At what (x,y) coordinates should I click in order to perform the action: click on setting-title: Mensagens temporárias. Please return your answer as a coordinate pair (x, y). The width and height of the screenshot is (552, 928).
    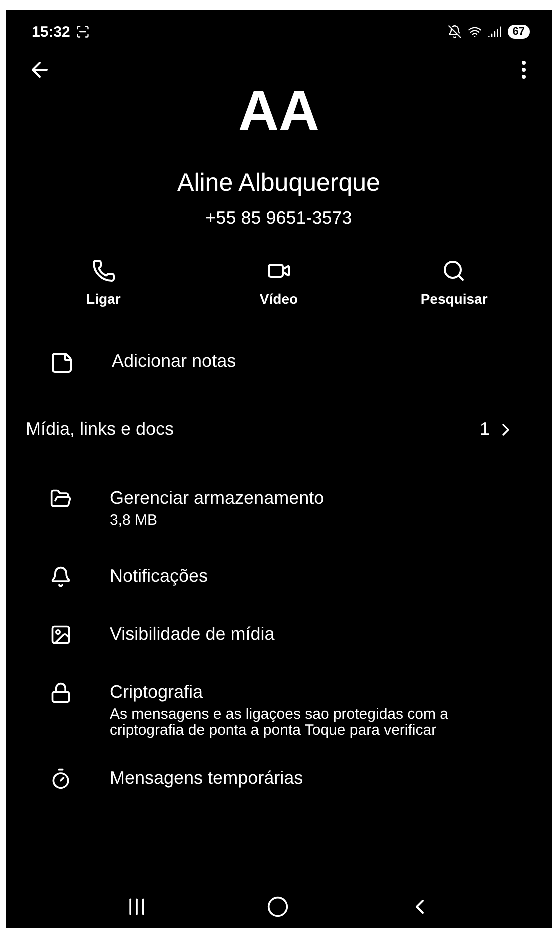
    Looking at the image, I should click on (207, 778).